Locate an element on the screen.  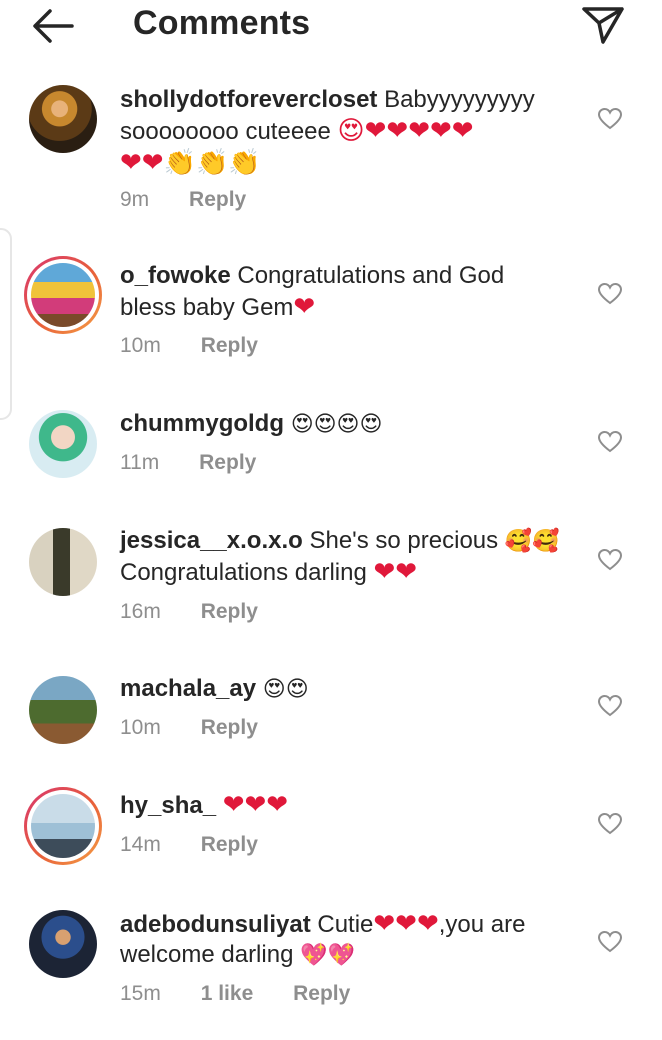
comment-body: Congratulations and God is located at coordinates (367, 275).